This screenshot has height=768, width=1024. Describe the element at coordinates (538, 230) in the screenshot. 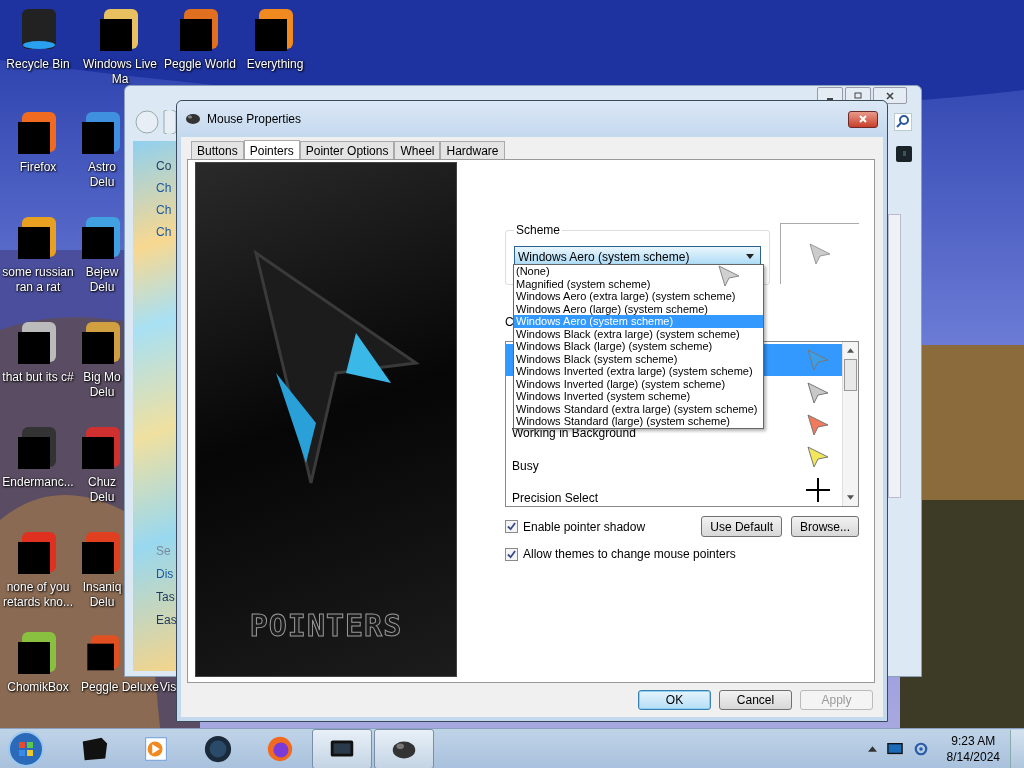

I see `group-label: Scheme` at that location.